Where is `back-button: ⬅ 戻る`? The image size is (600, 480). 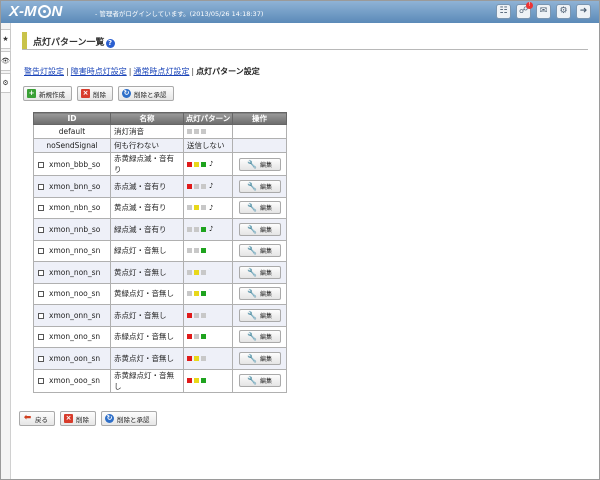
back-button: ⬅ 戻る is located at coordinates (37, 418).